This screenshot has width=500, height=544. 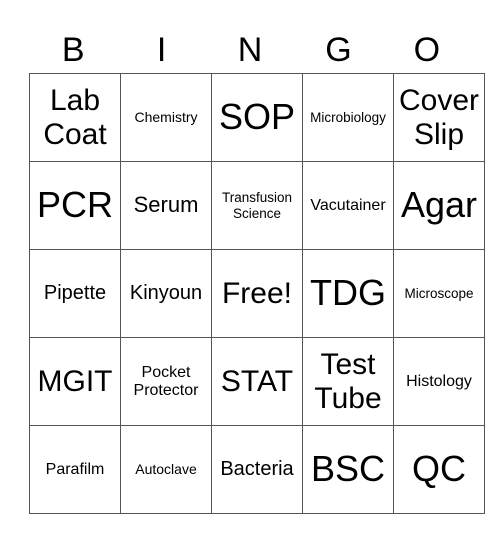 I want to click on bingo-cell: Agar, so click(x=439, y=205).